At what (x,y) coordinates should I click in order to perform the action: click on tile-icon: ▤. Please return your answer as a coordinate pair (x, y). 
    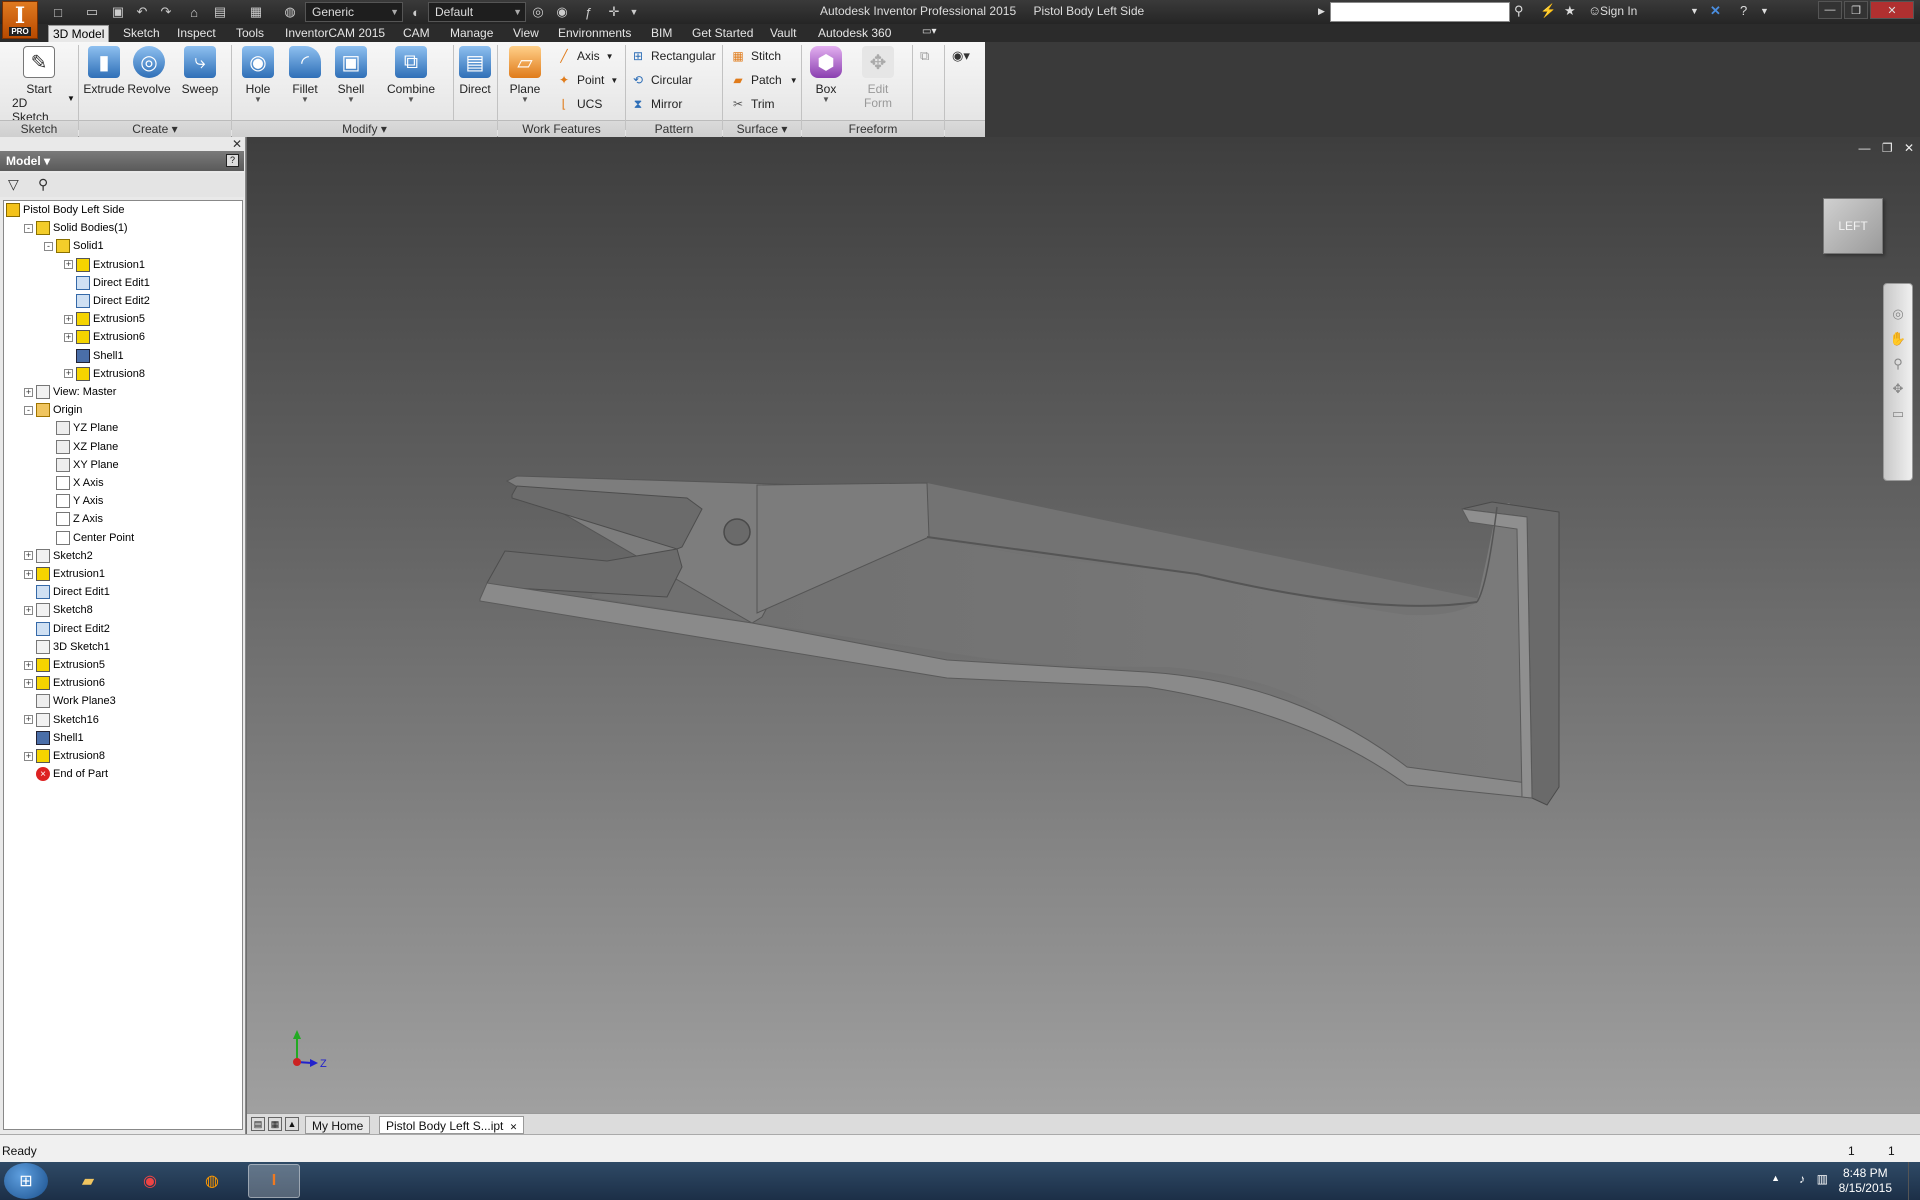
    Looking at the image, I should click on (258, 1124).